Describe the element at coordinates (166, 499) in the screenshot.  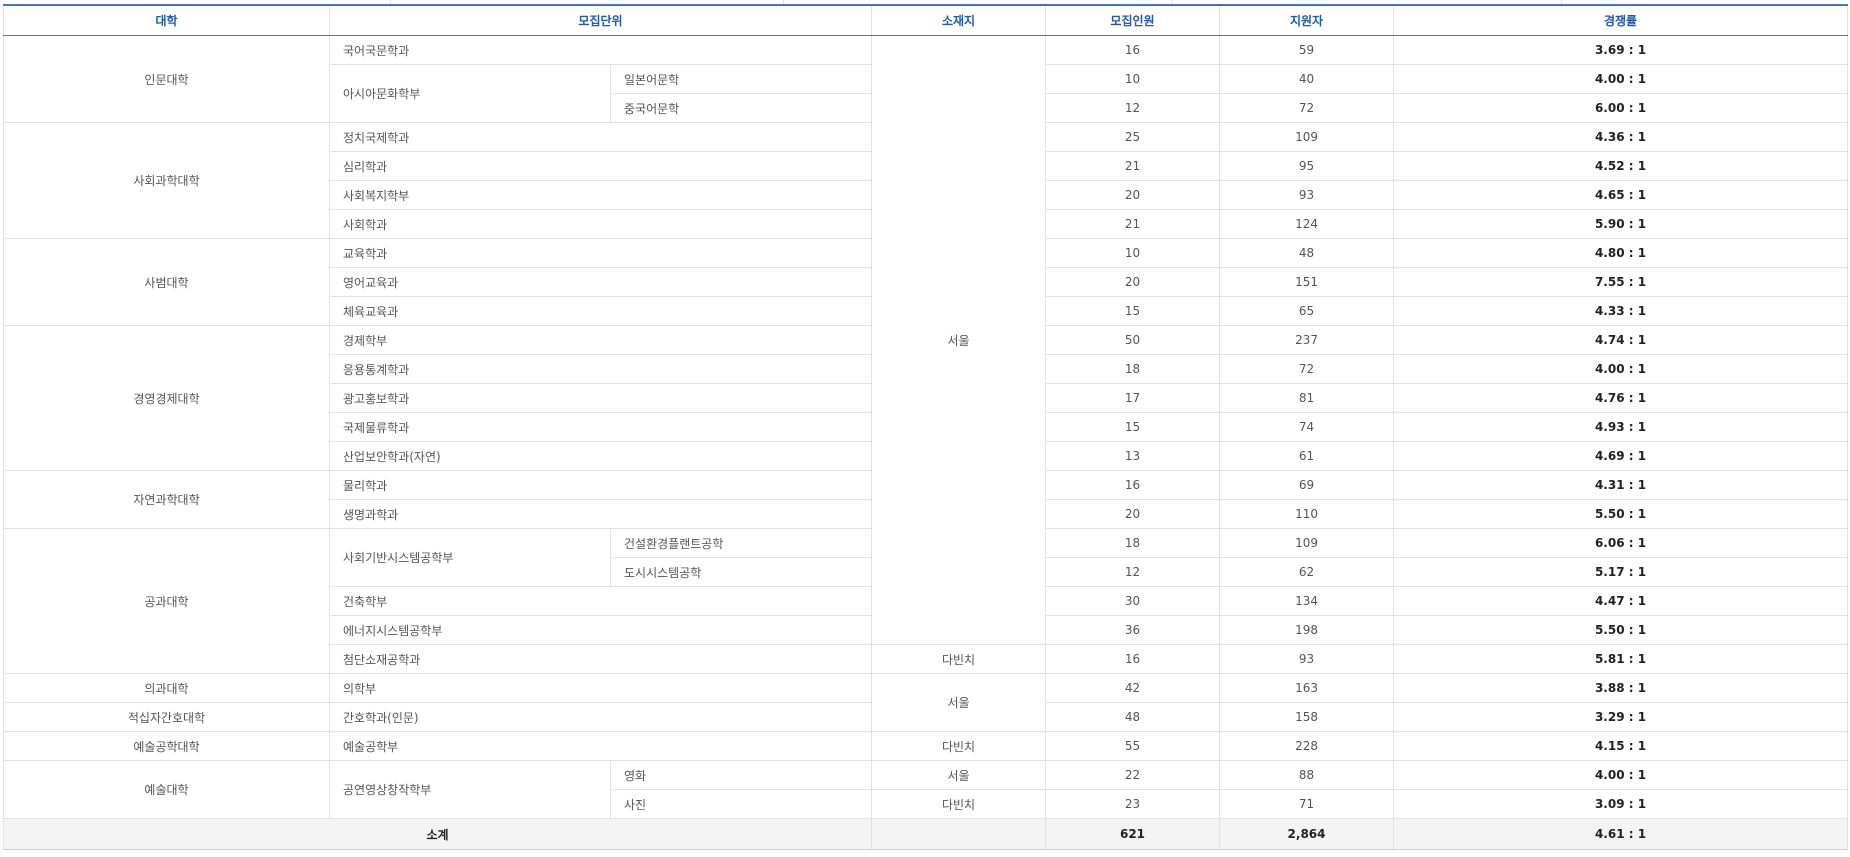
I see `college-cell: 자연과학대학` at that location.